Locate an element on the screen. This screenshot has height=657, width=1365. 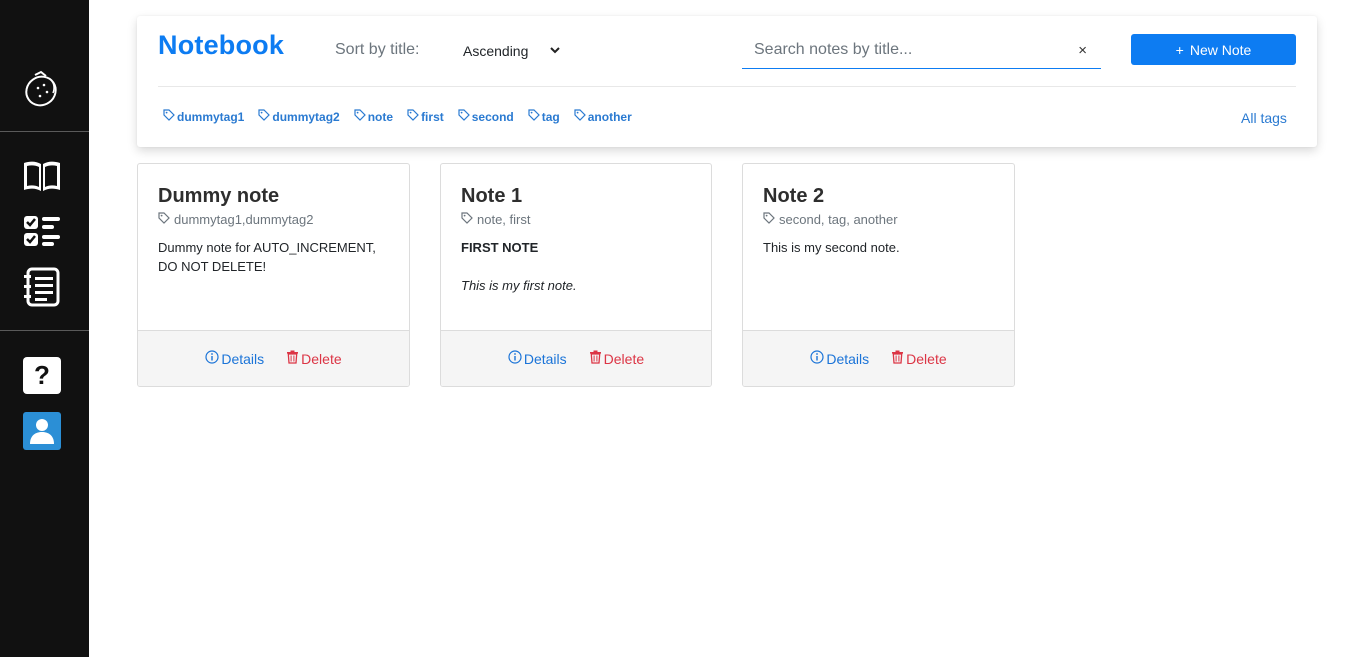
note-text-line: Dummy note for AUTO_INCREMENT, is located at coordinates (267, 247).